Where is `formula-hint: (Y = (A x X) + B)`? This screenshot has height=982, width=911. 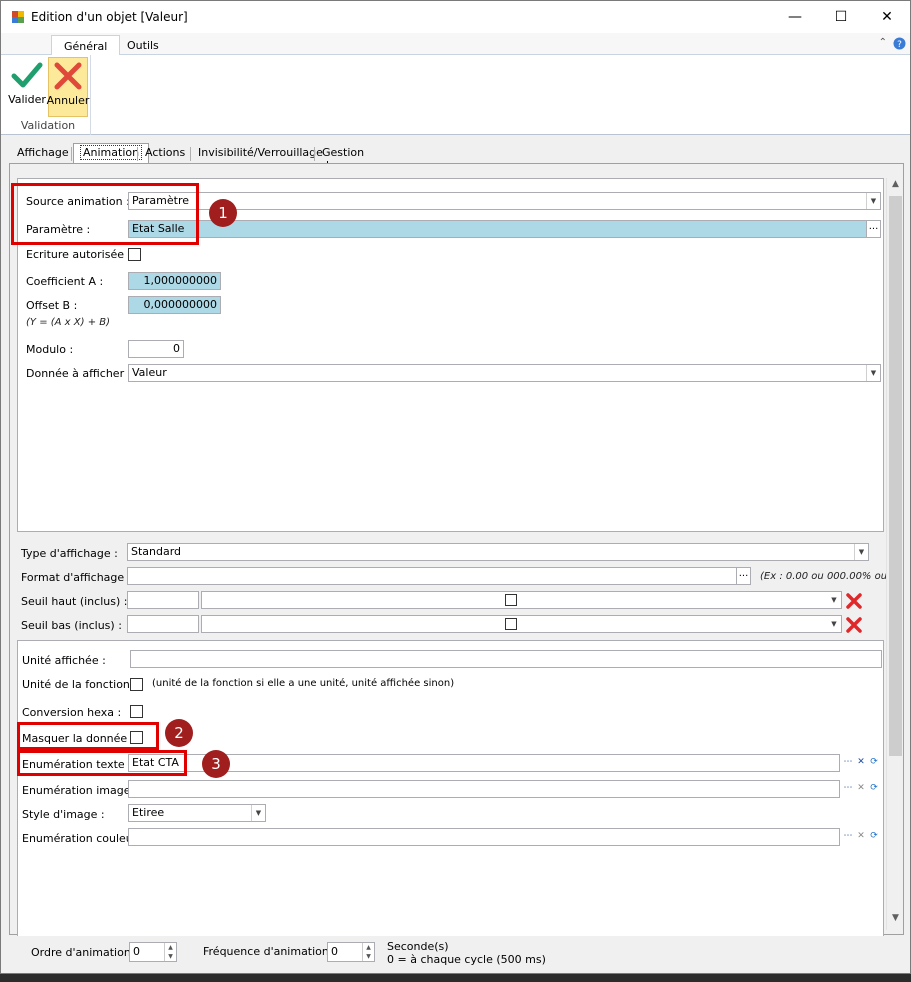
formula-hint: (Y = (A x X) + B) is located at coordinates (68, 322).